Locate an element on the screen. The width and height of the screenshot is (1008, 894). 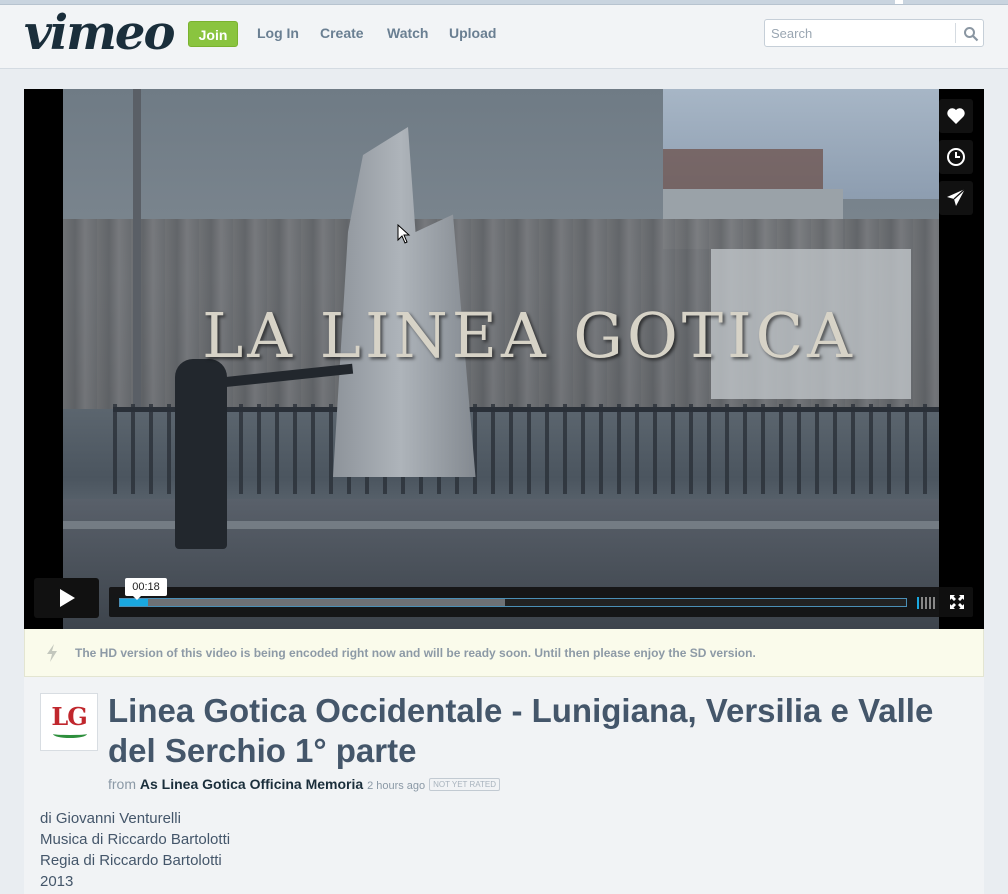
paper-plane-icon is located at coordinates (956, 197).